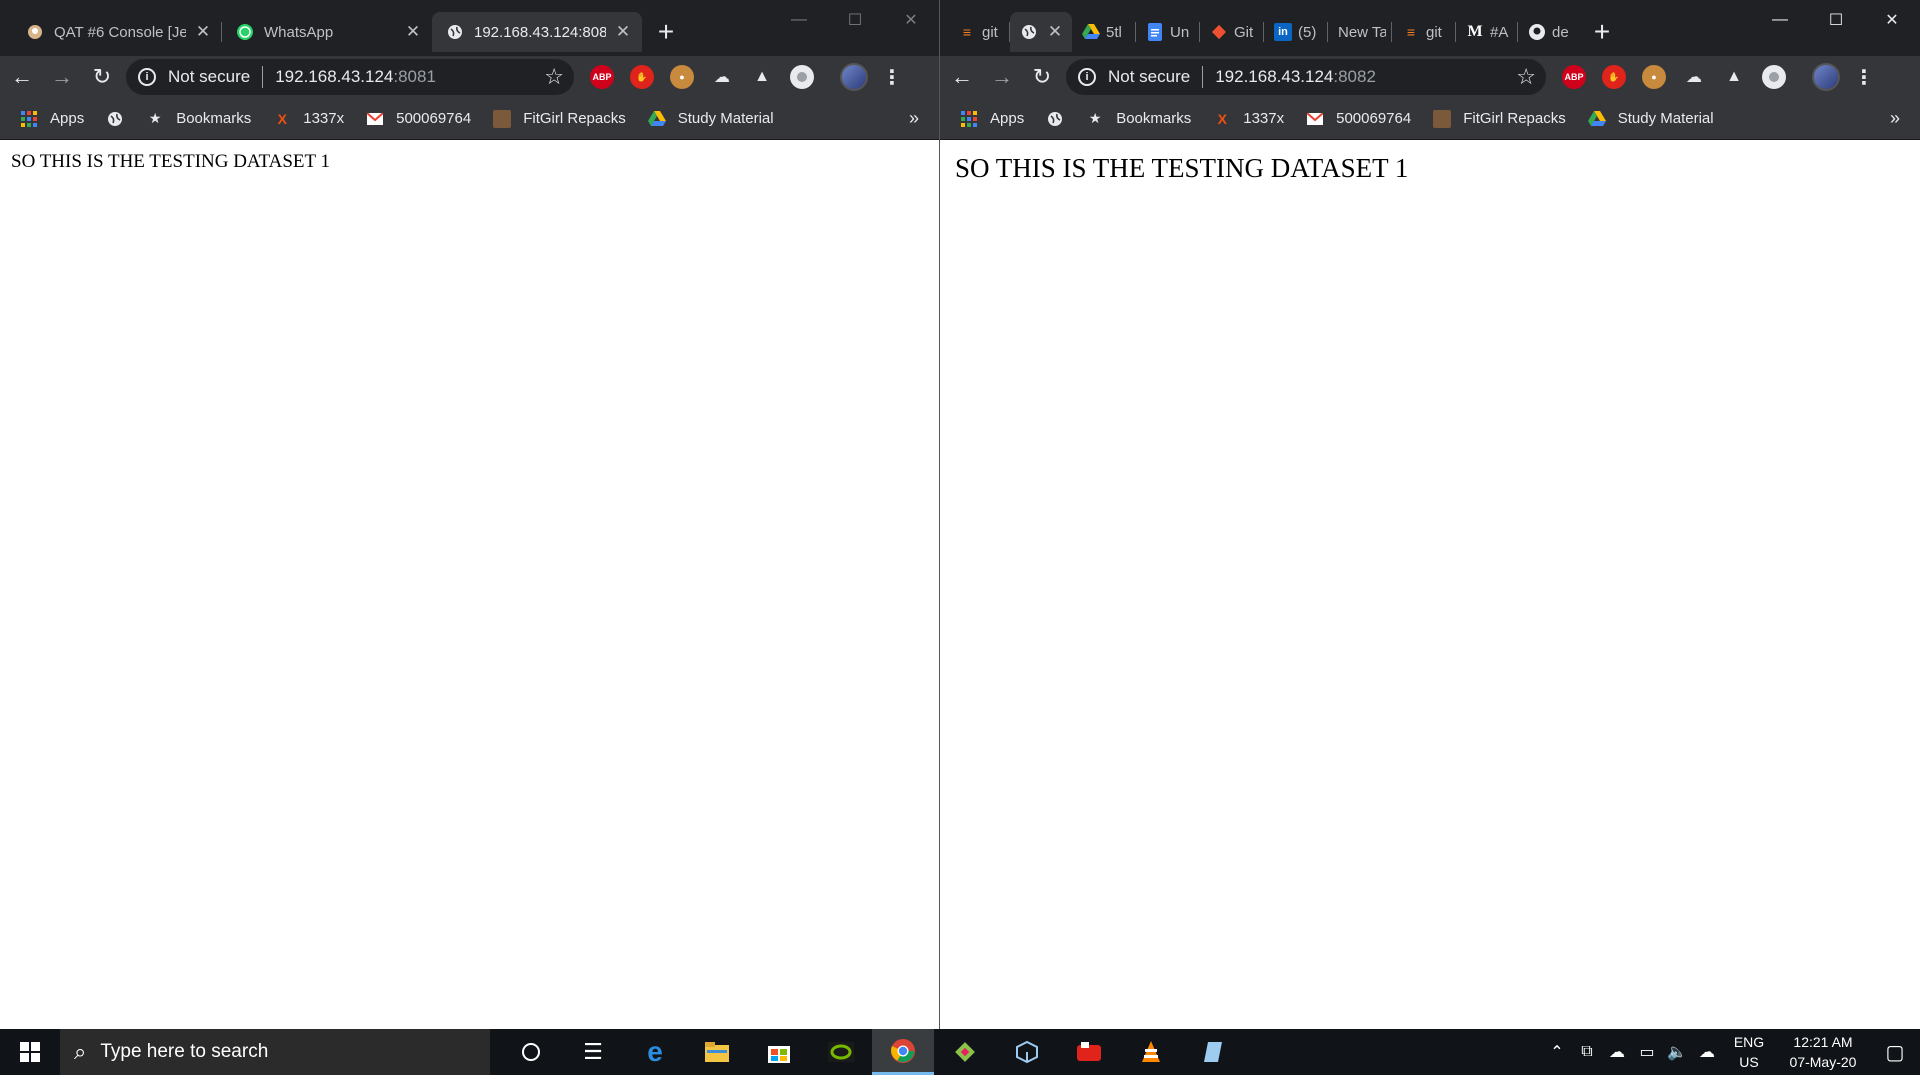 The height and width of the screenshot is (1075, 1920). Describe the element at coordinates (275, 1052) in the screenshot. I see `taskbar-search: ⌕ Type here to search` at that location.